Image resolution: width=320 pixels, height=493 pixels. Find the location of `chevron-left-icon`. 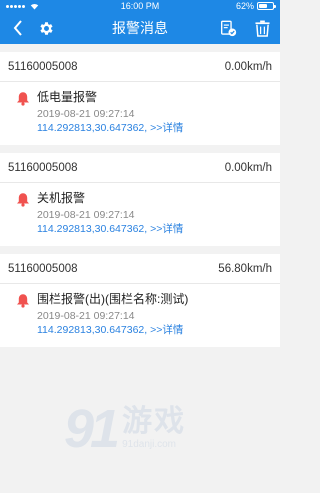

chevron-left-icon is located at coordinates (17, 28).